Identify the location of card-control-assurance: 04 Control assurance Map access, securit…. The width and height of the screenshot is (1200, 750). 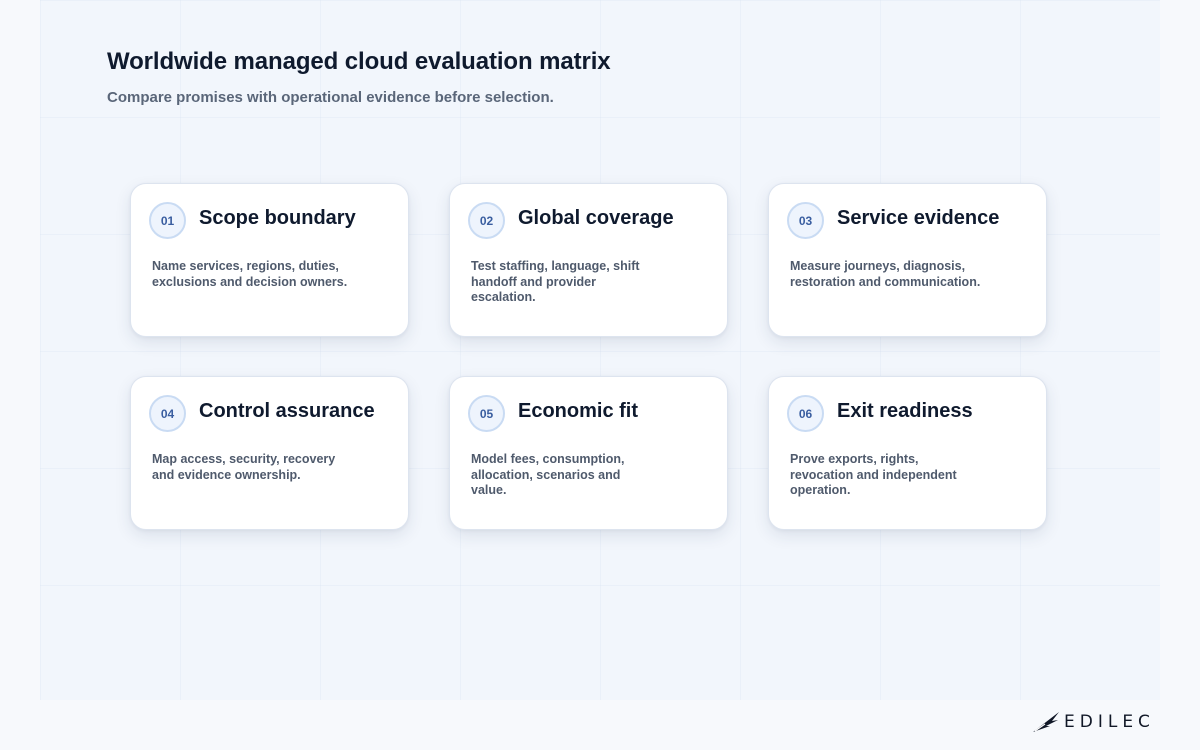
(269, 453).